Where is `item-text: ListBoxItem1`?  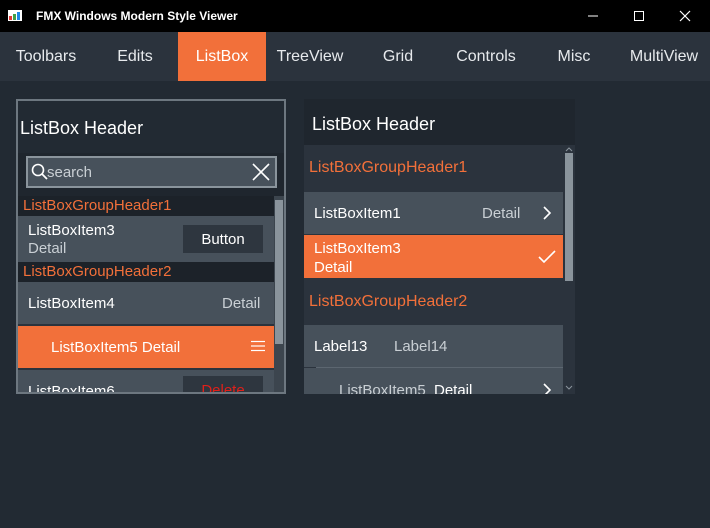
item-text: ListBoxItem1 is located at coordinates (357, 213).